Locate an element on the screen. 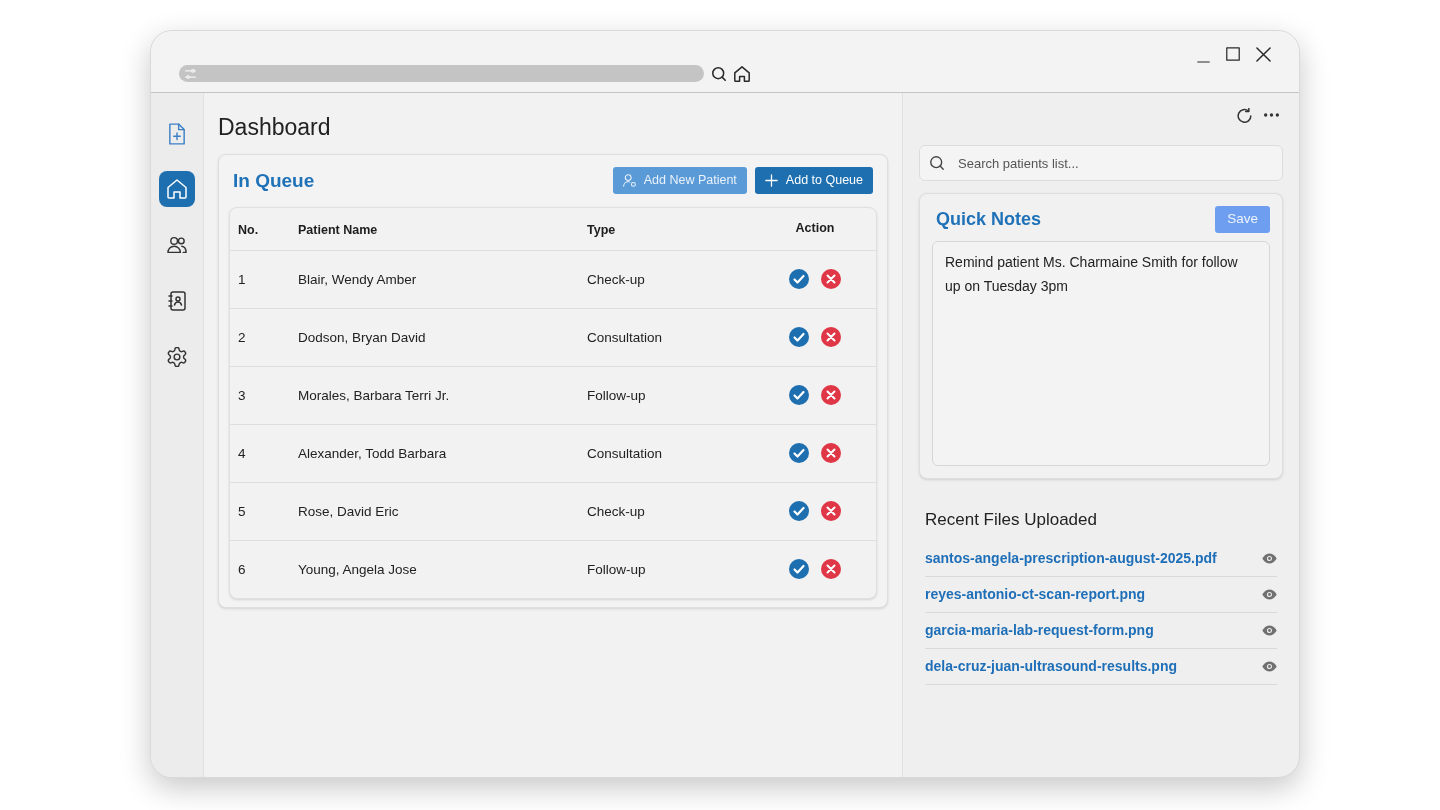 The height and width of the screenshot is (810, 1440). file-link: dela-cruz-juan-ultrasound-results.png is located at coordinates (1051, 666).